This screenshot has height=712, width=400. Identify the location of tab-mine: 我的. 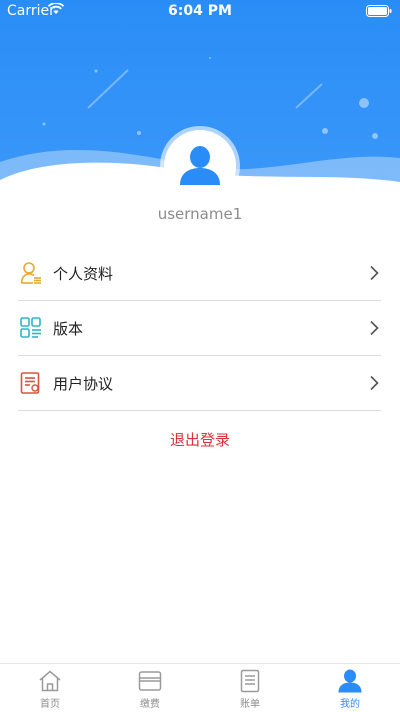
(350, 688).